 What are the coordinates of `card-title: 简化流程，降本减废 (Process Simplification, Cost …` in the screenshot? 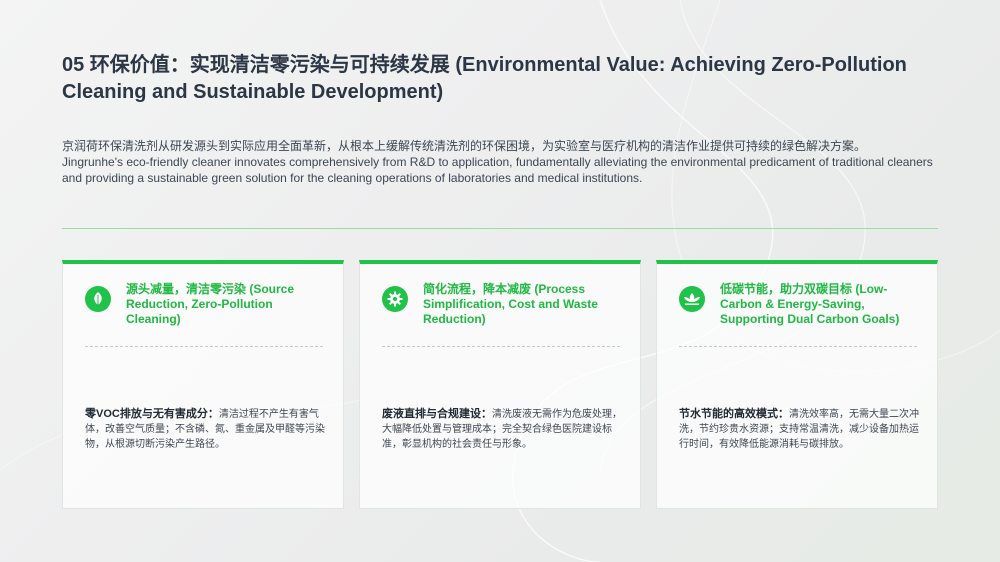 It's located at (510, 304).